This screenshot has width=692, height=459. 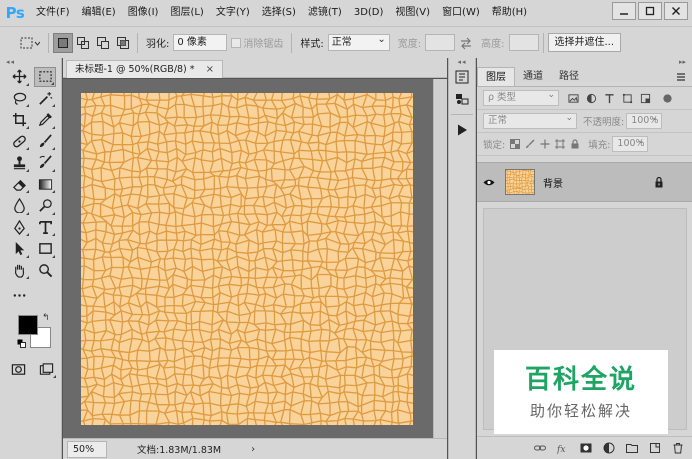 What do you see at coordinates (45, 163) in the screenshot?
I see `history-brush-tool` at bounding box center [45, 163].